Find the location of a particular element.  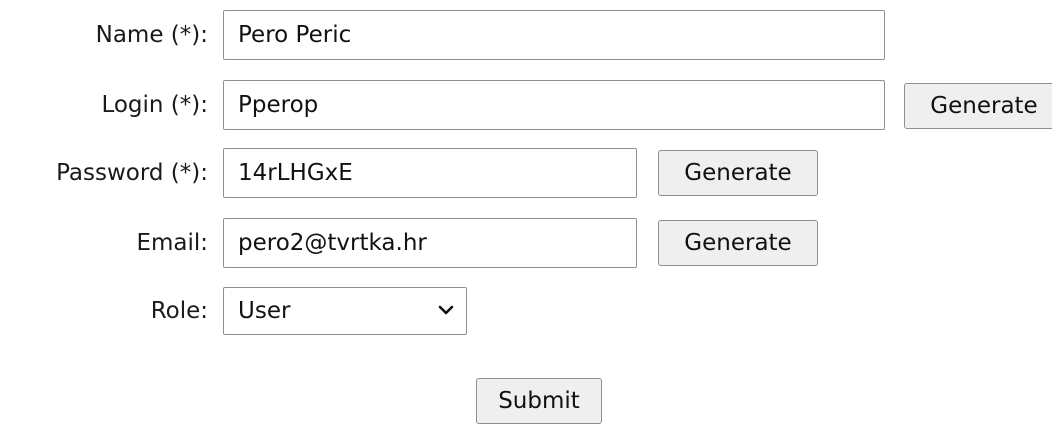

role-select: User is located at coordinates (345, 311).